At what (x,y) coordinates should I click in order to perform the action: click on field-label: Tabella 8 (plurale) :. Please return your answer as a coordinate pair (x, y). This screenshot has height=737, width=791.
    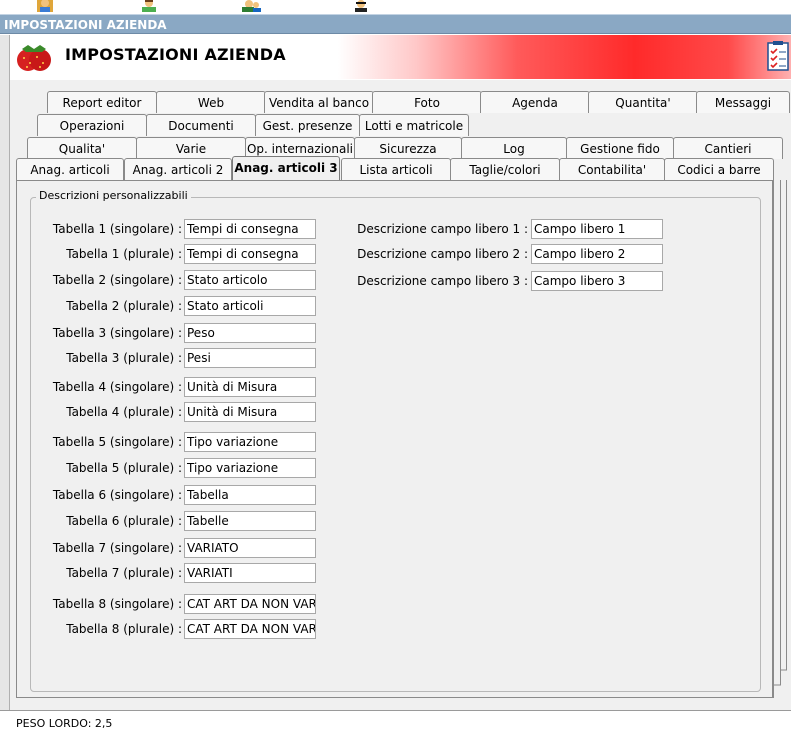
    Looking at the image, I should click on (124, 629).